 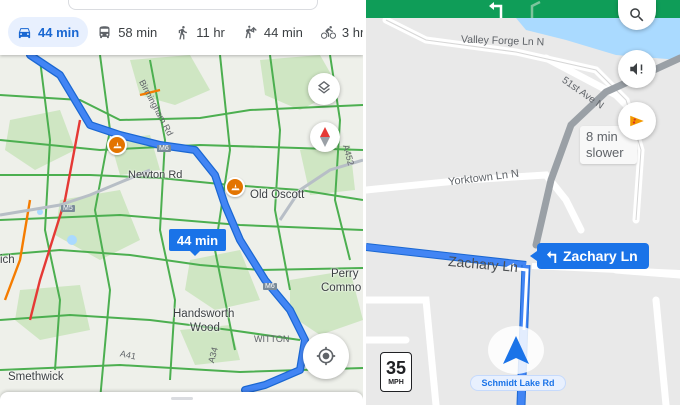 I want to click on bike-icon, so click(x=328, y=32).